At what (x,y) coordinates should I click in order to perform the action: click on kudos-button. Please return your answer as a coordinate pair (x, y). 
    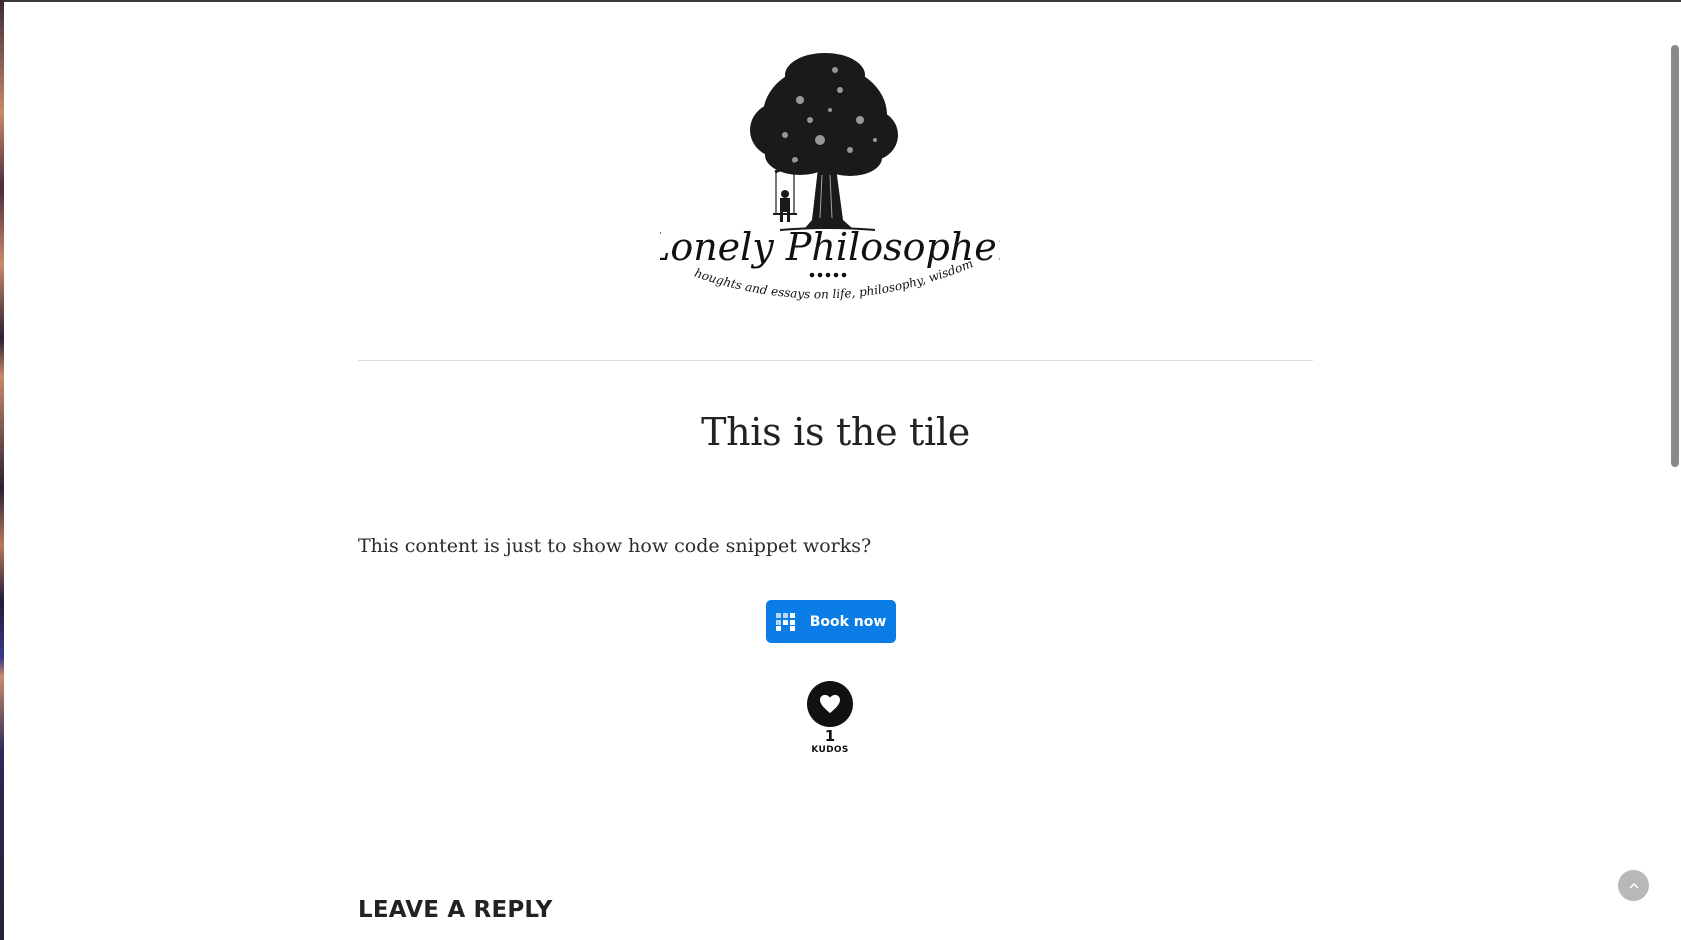
    Looking at the image, I should click on (830, 704).